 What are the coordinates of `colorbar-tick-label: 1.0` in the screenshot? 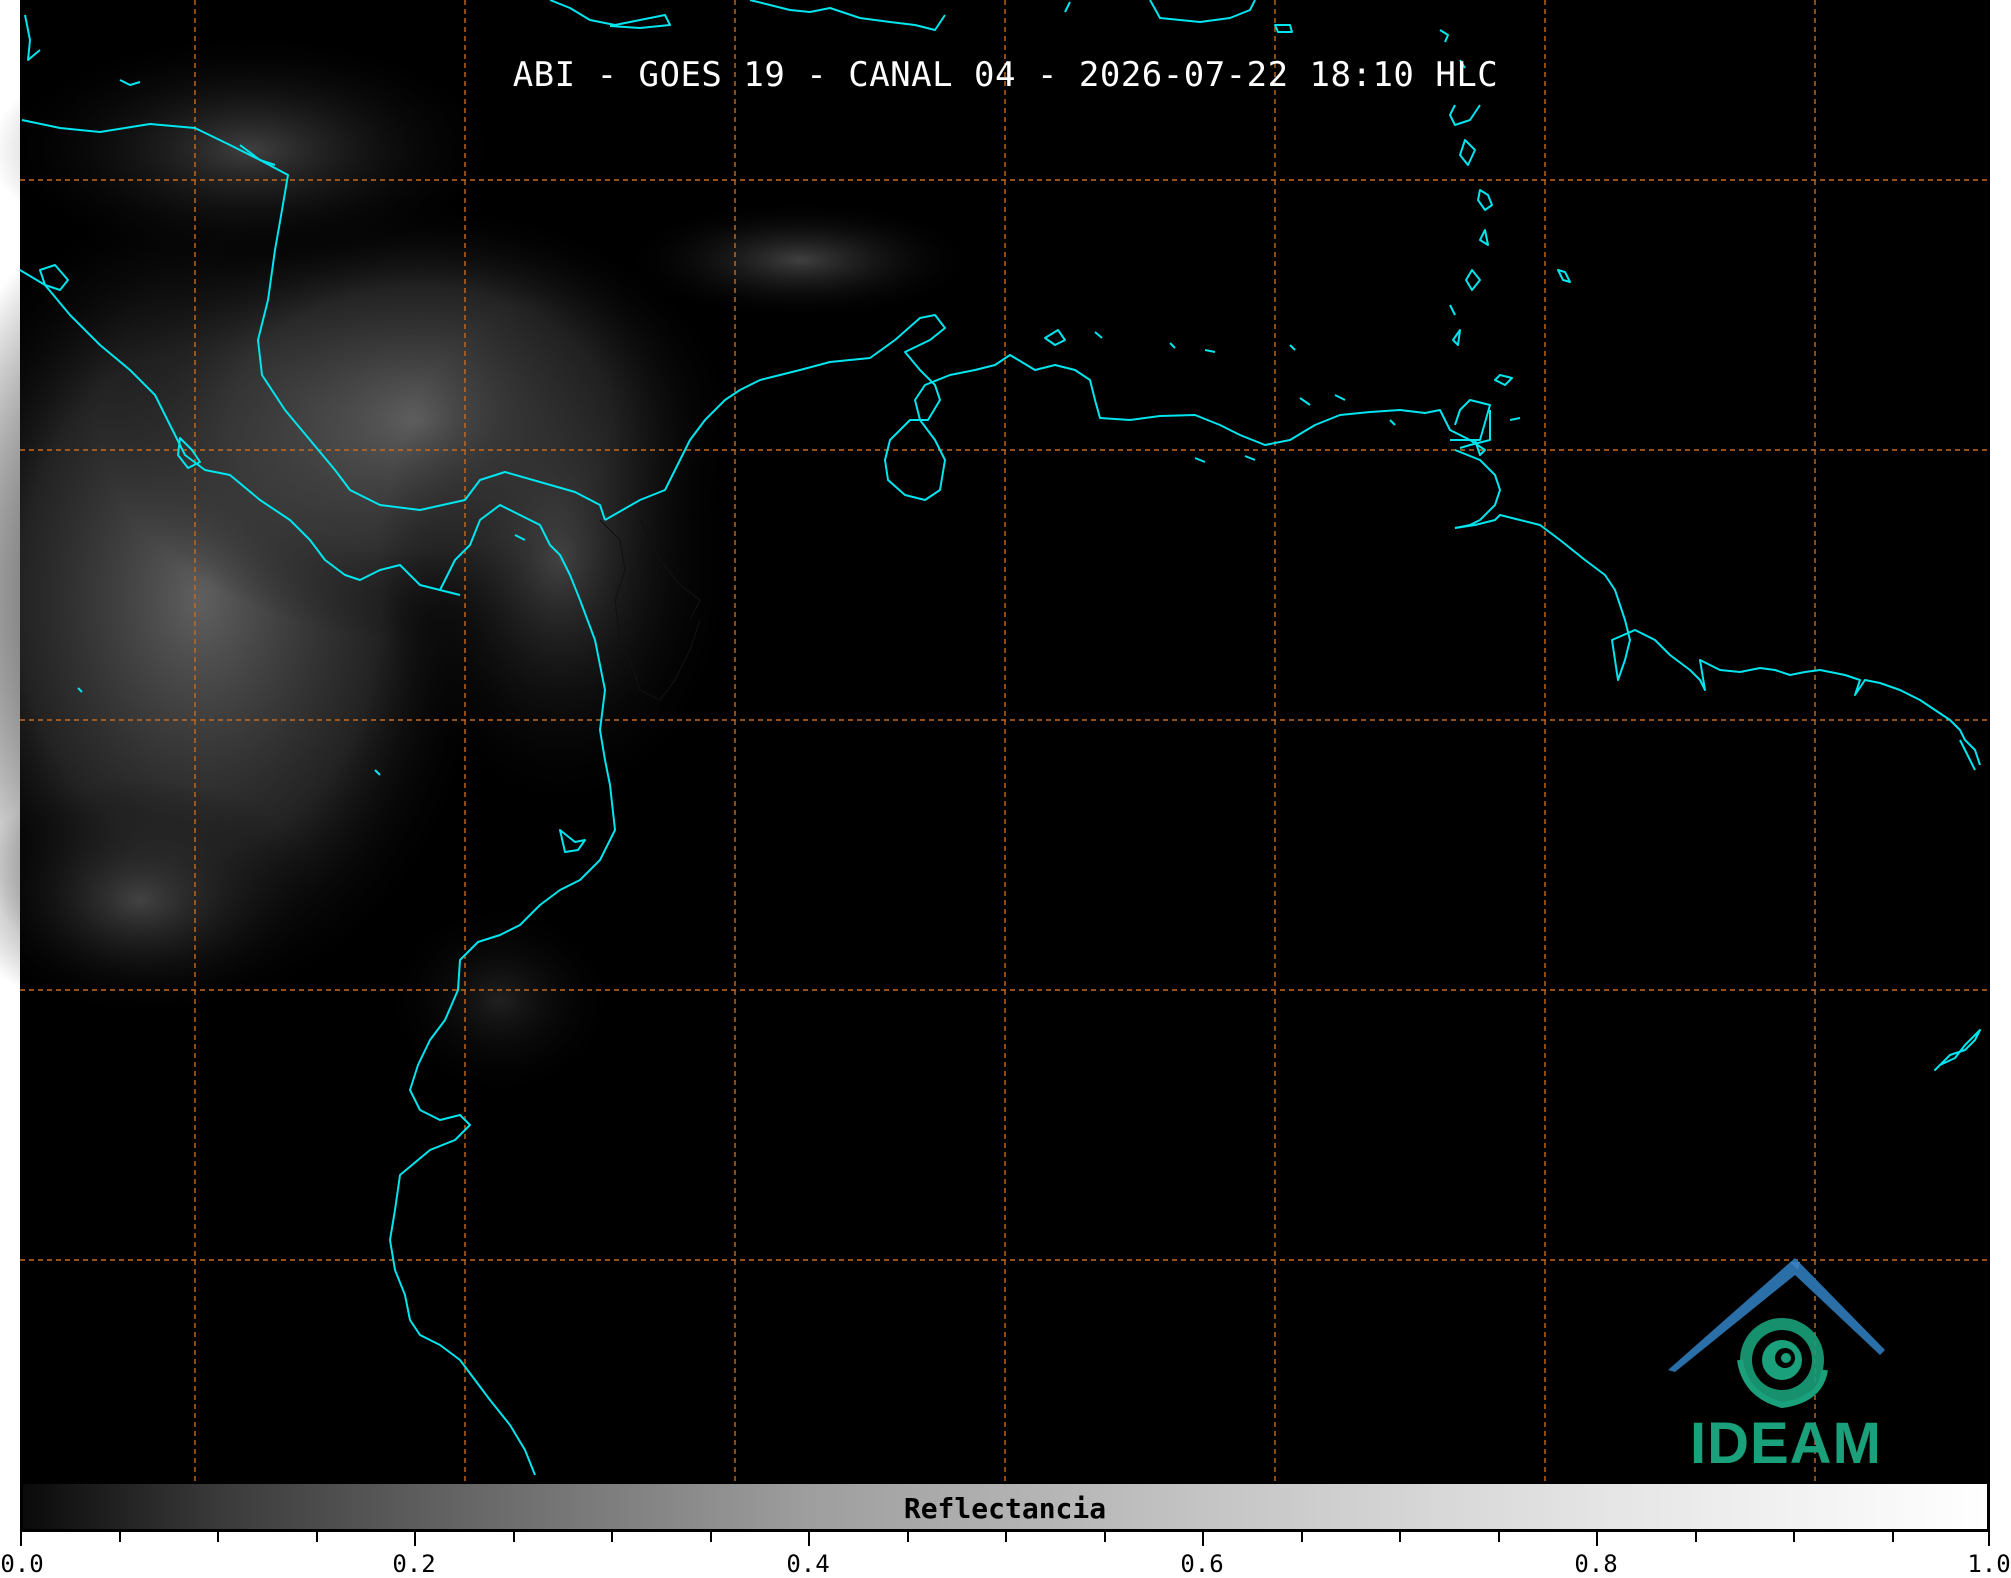 It's located at (1989, 1564).